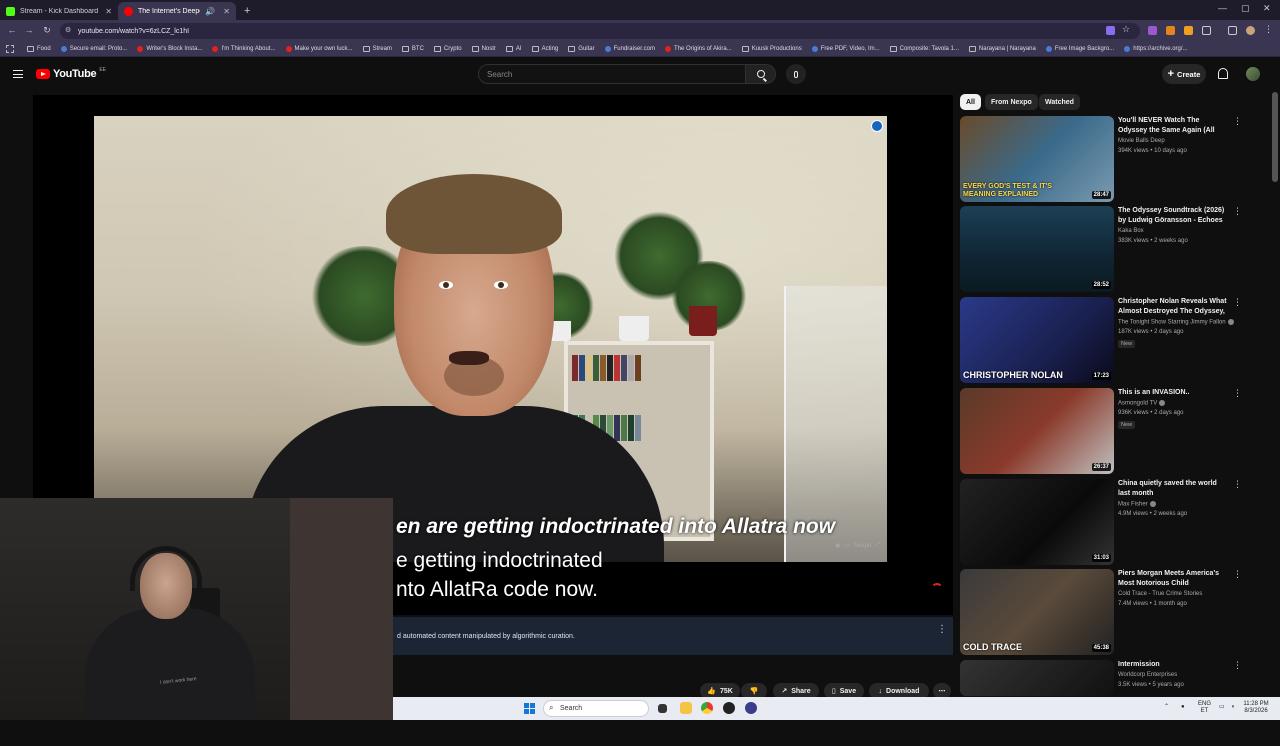 Image resolution: width=1280 pixels, height=746 pixels. I want to click on bookmark-item: AI, so click(514, 49).